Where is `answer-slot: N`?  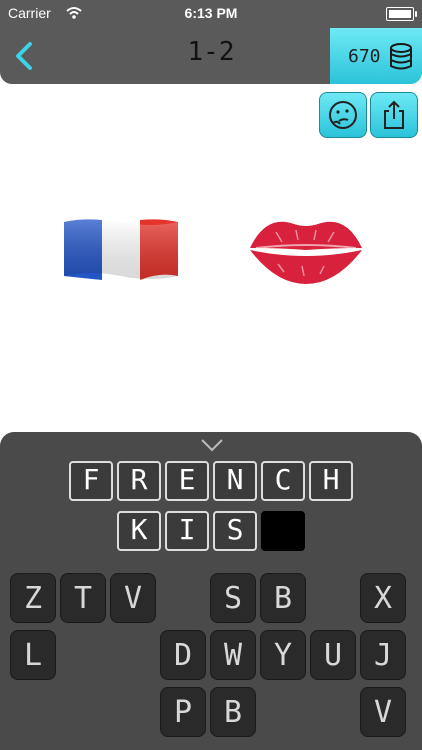
answer-slot: N is located at coordinates (235, 481).